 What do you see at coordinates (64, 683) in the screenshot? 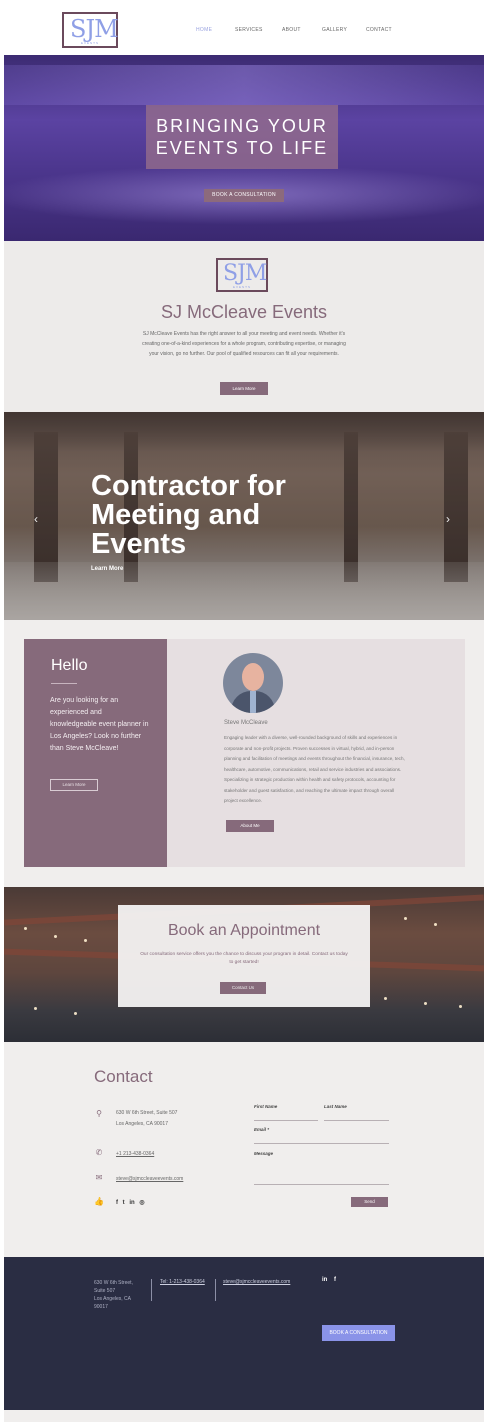
I see `hello-divider` at bounding box center [64, 683].